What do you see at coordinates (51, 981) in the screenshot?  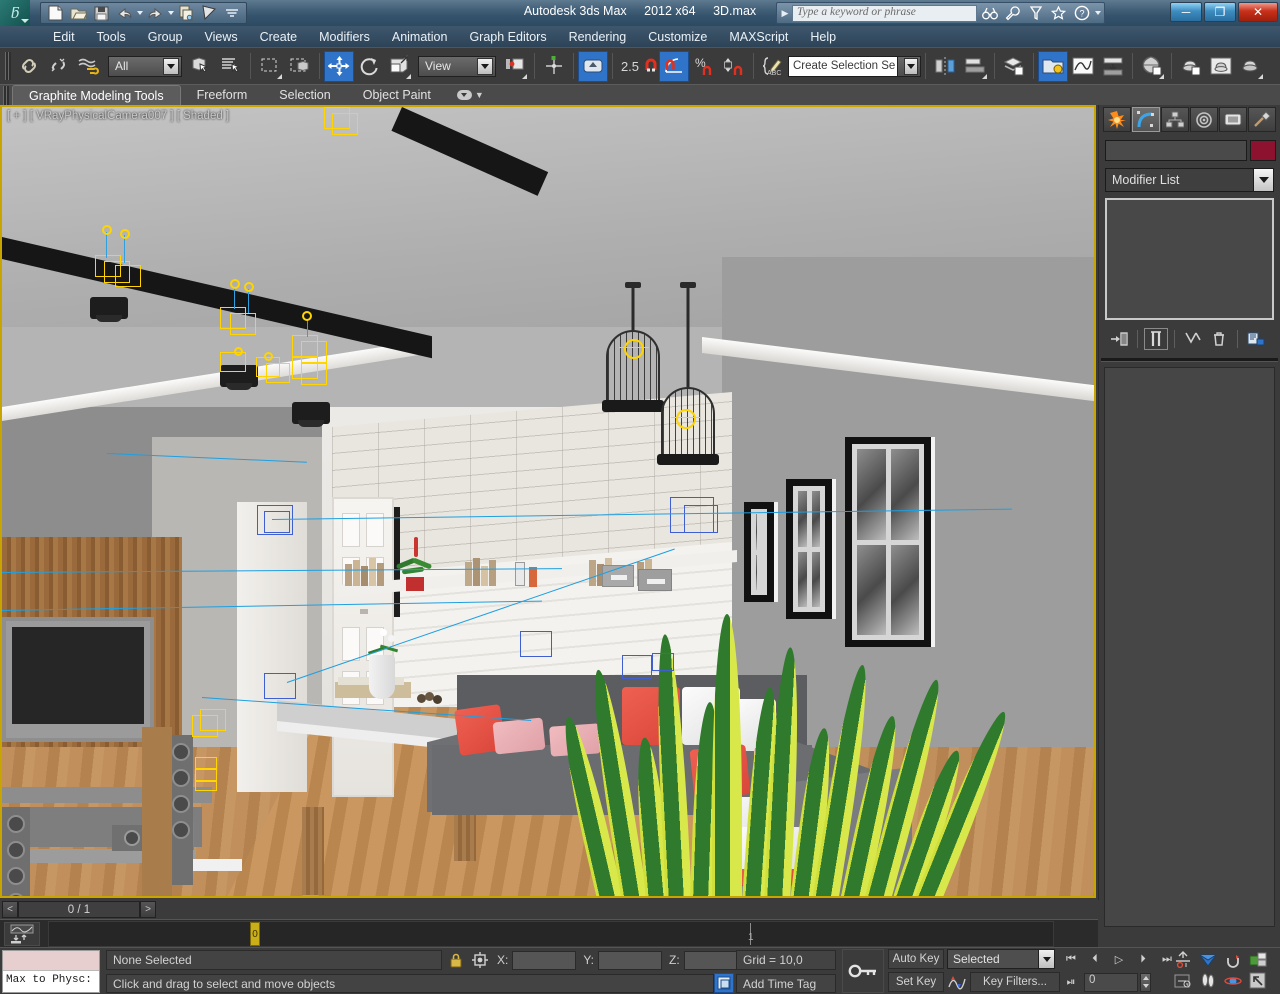 I see `maxscript-output-line: Max to Physc:` at bounding box center [51, 981].